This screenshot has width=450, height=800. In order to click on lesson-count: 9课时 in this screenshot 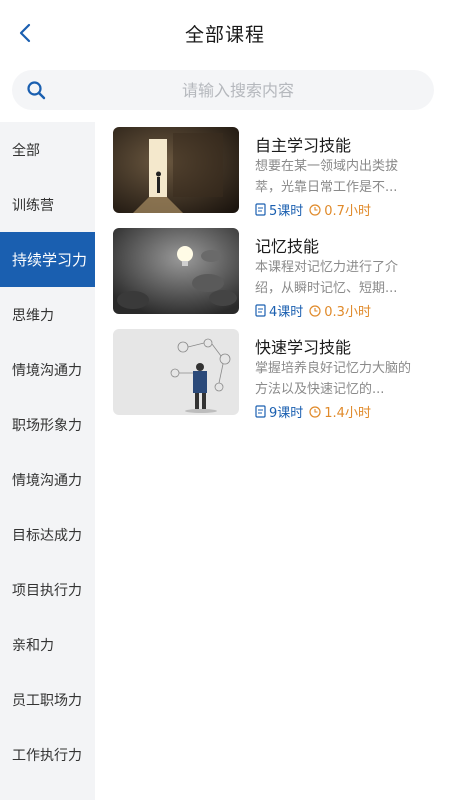, I will do `click(286, 413)`.